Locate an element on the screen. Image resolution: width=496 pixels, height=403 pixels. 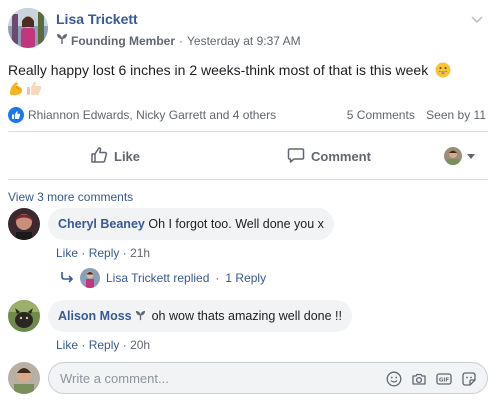
reactions-divider is located at coordinates (248, 131).